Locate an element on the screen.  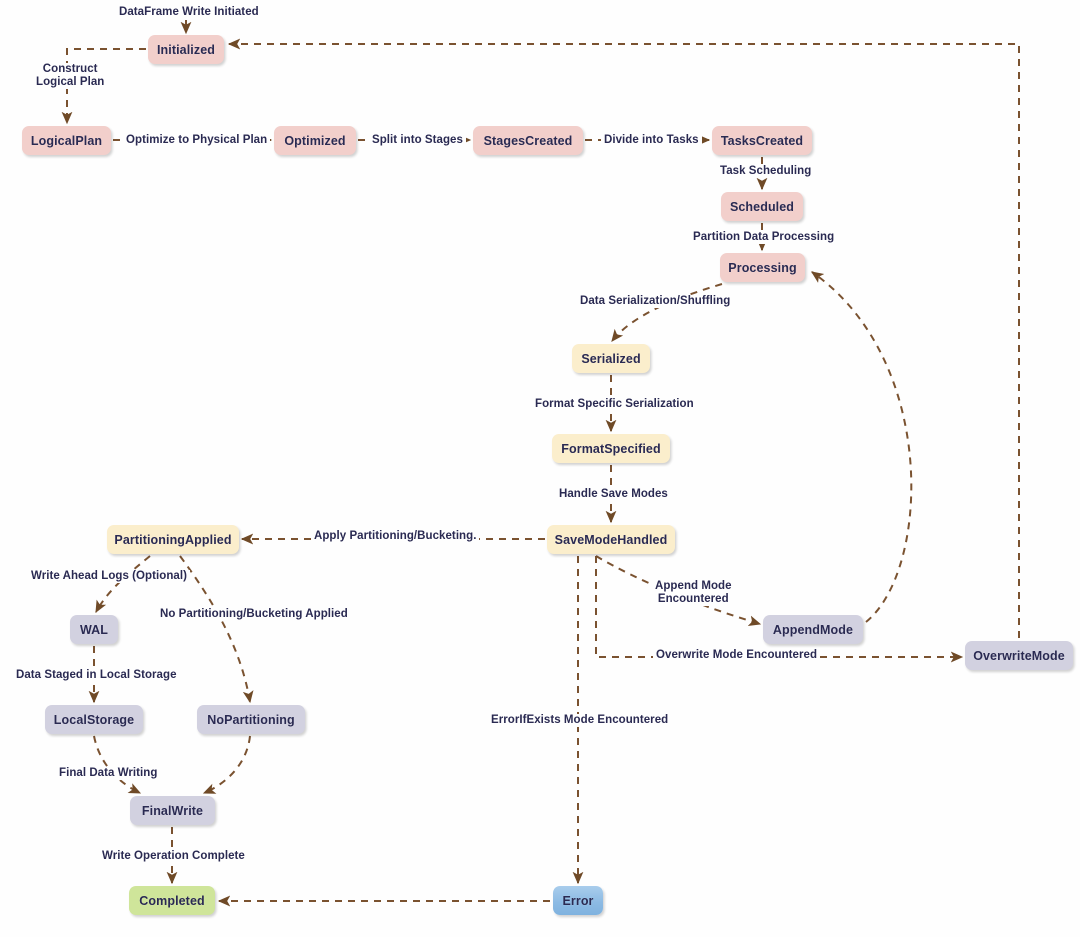
edge-label-overwriteEnc: Overwrite Mode Encountered is located at coordinates (737, 655).